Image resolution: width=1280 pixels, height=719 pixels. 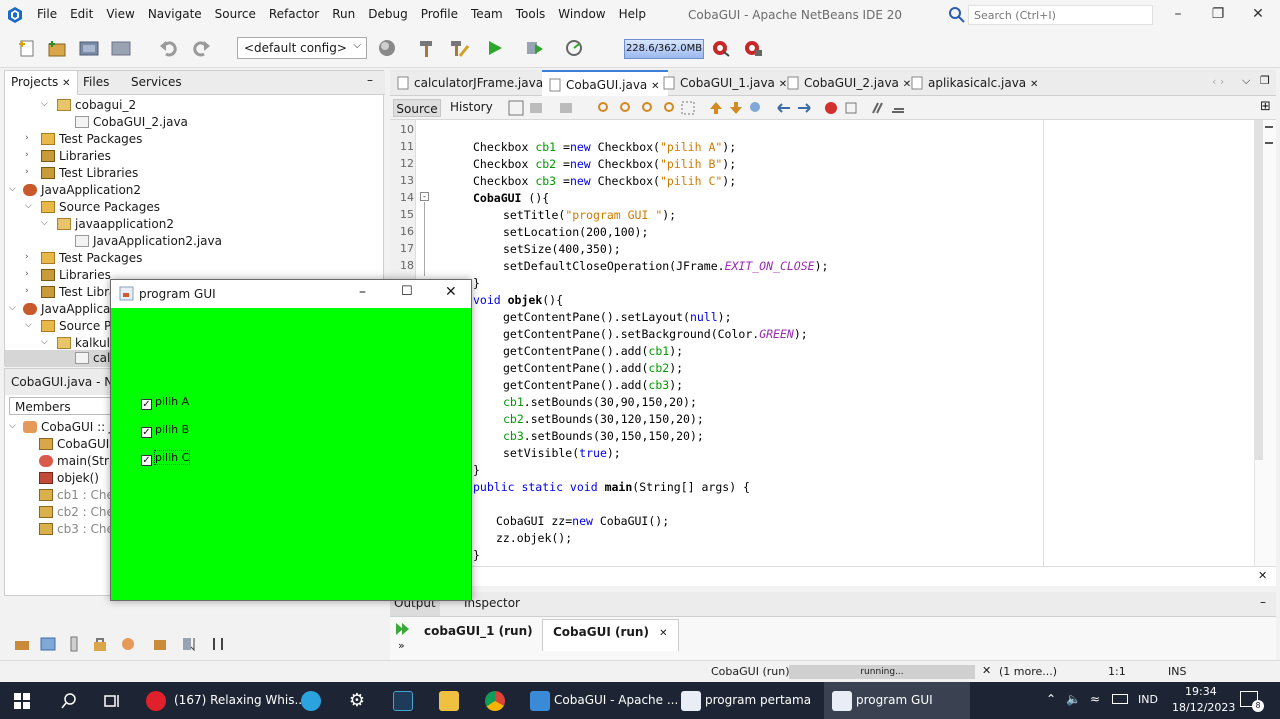 What do you see at coordinates (89, 173) in the screenshot?
I see `tree-node: Test Libraries` at bounding box center [89, 173].